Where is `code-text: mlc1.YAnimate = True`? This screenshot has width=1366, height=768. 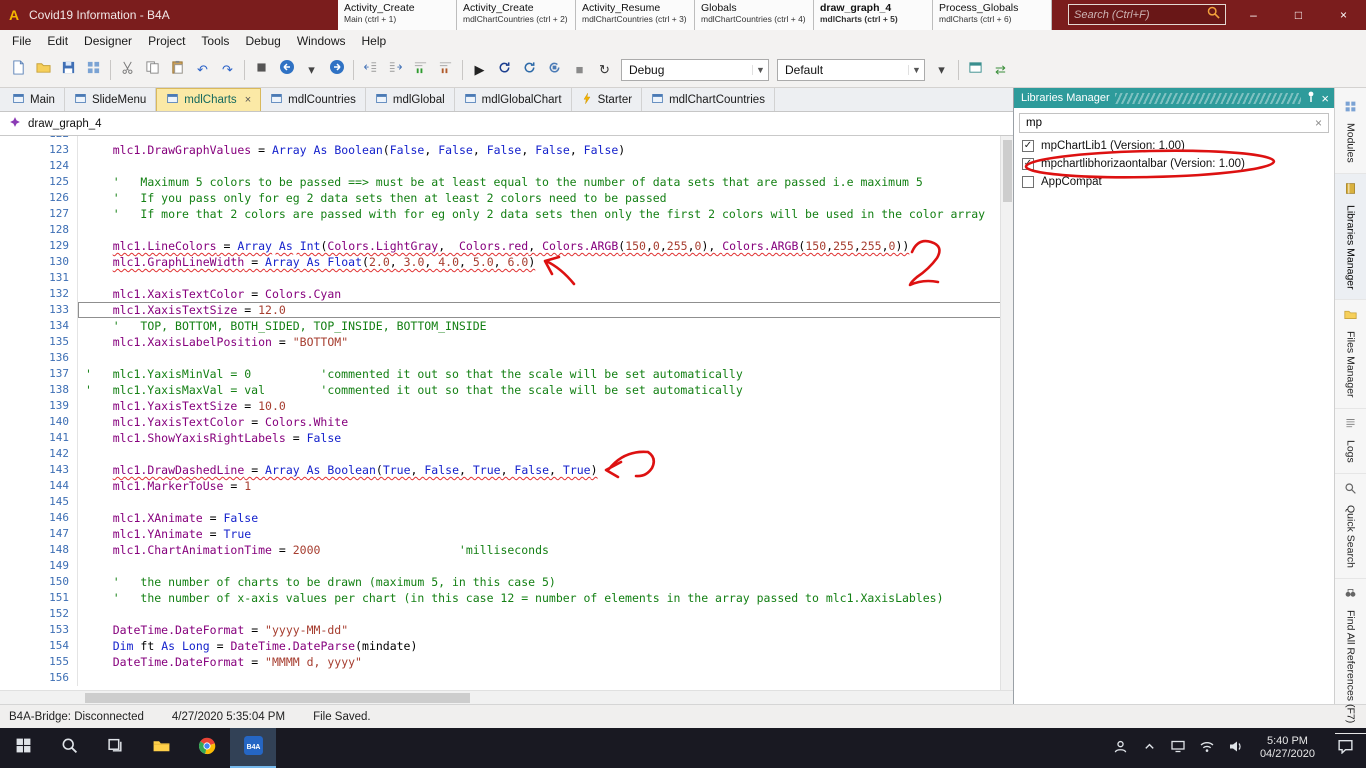
code-text: mlc1.YAnimate = True is located at coordinates (545, 534).